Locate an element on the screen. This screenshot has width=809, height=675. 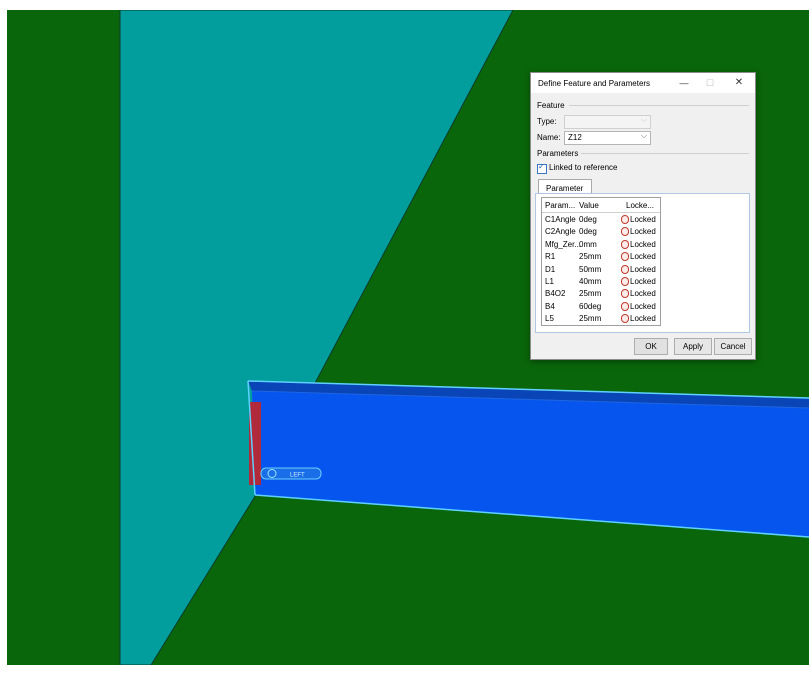
linked-to-reference-checkbox: ✓ is located at coordinates (542, 168).